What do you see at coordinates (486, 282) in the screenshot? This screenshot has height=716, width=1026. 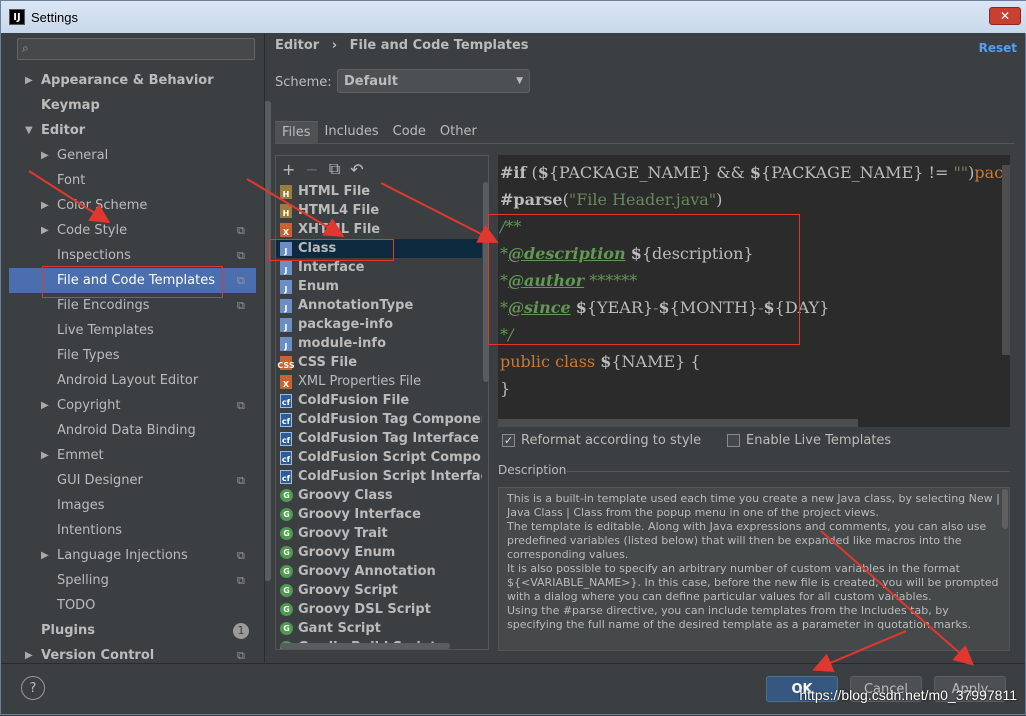 I see `template-list-scrollbar` at bounding box center [486, 282].